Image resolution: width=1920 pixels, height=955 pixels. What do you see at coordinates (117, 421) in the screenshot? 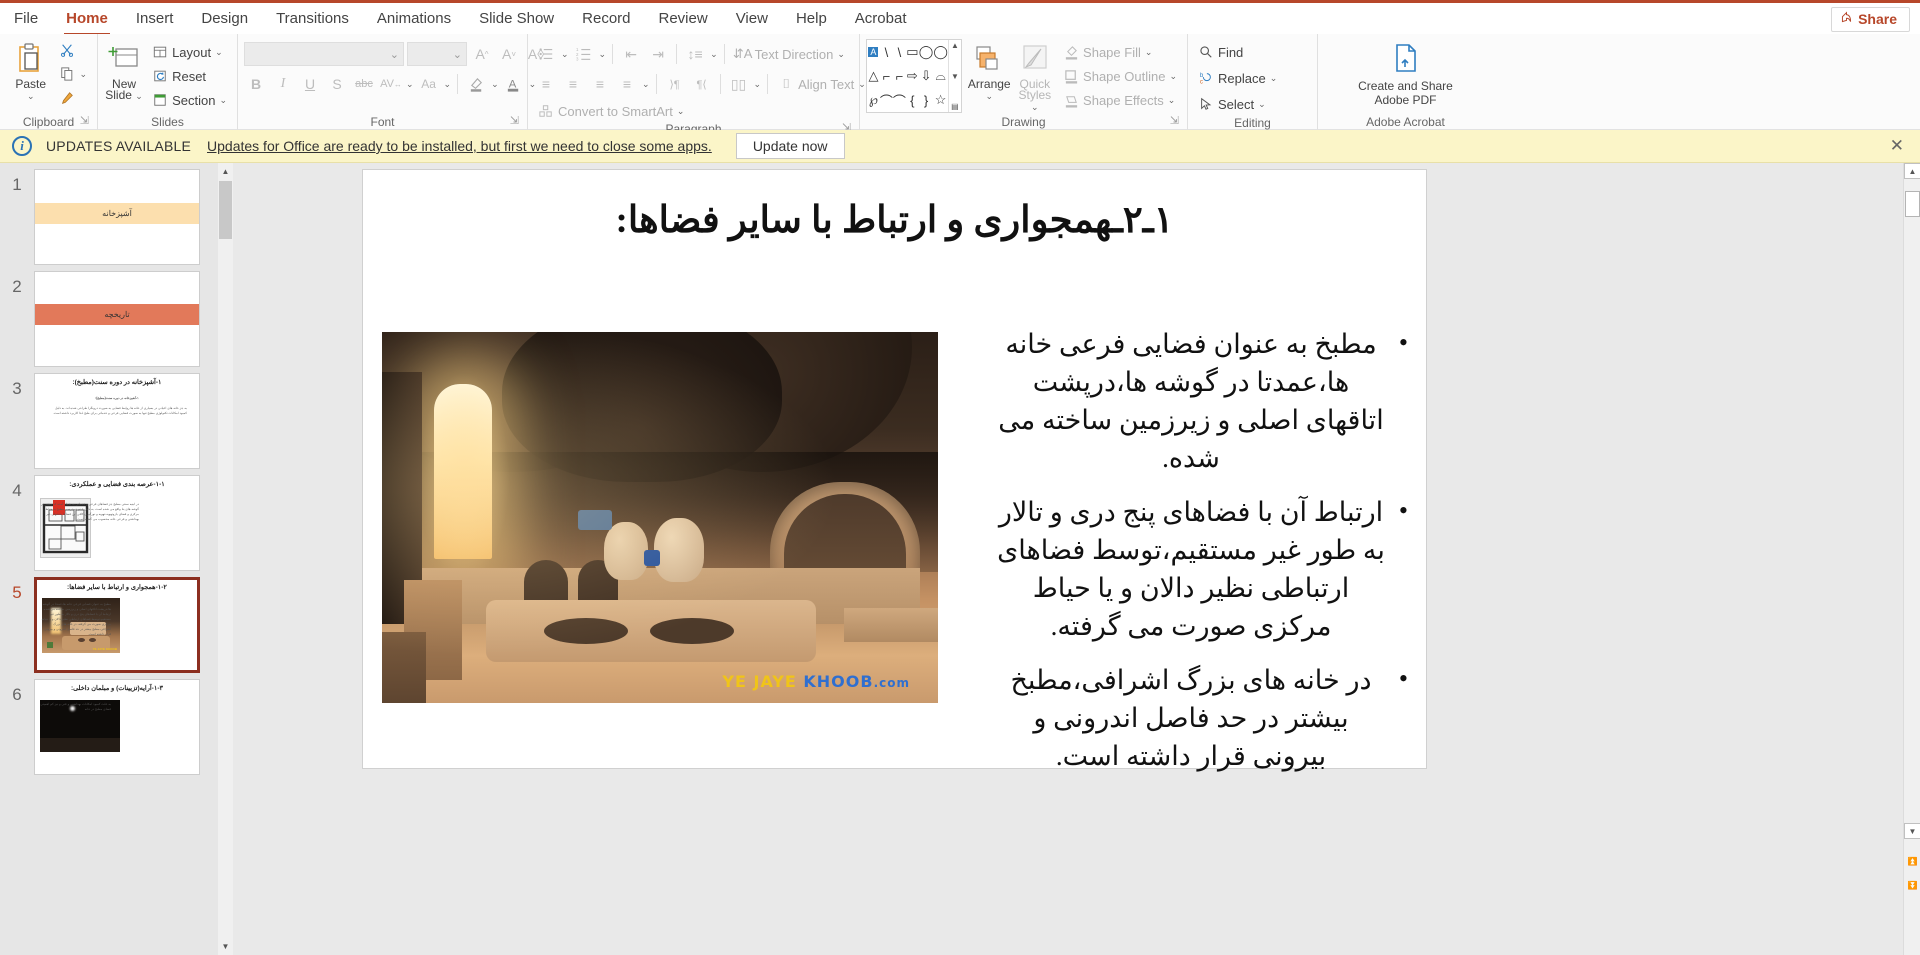
I see `slide-thumbnail-3: ۱-آشپزخانه در دوره سنت(مطبخ)` at bounding box center [117, 421].